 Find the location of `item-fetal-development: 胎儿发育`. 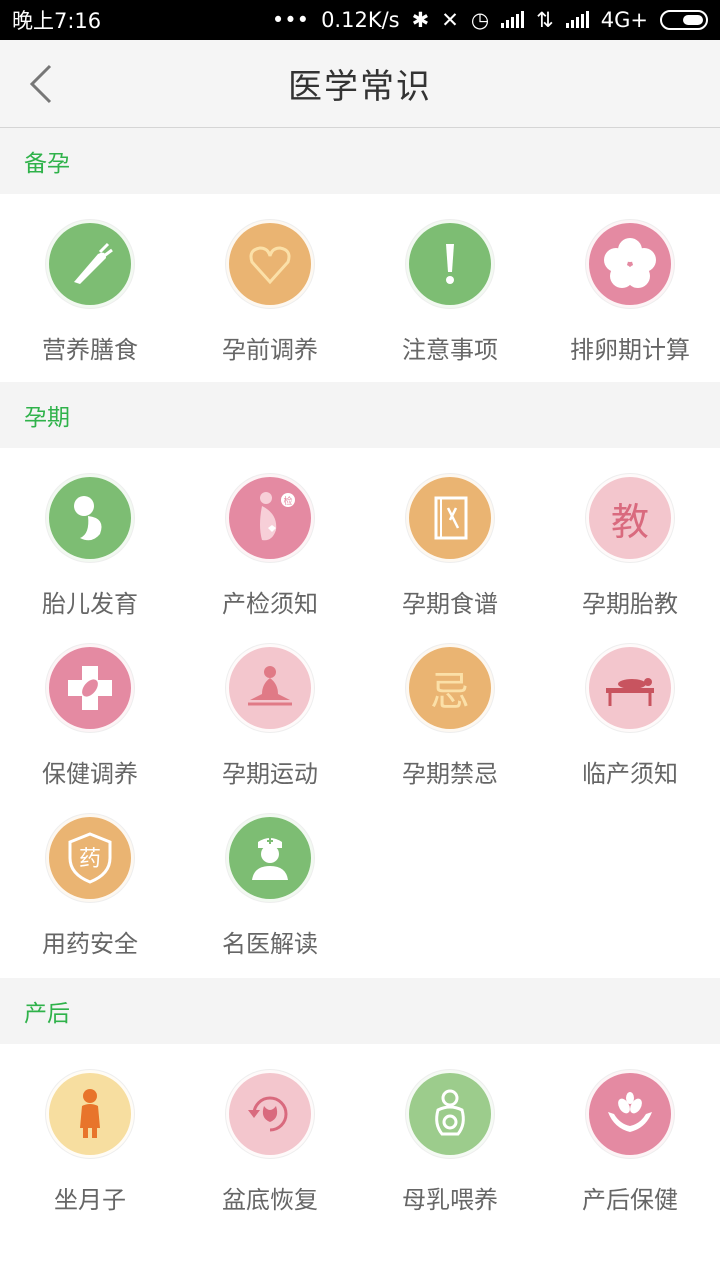

item-fetal-development: 胎儿发育 is located at coordinates (90, 559).